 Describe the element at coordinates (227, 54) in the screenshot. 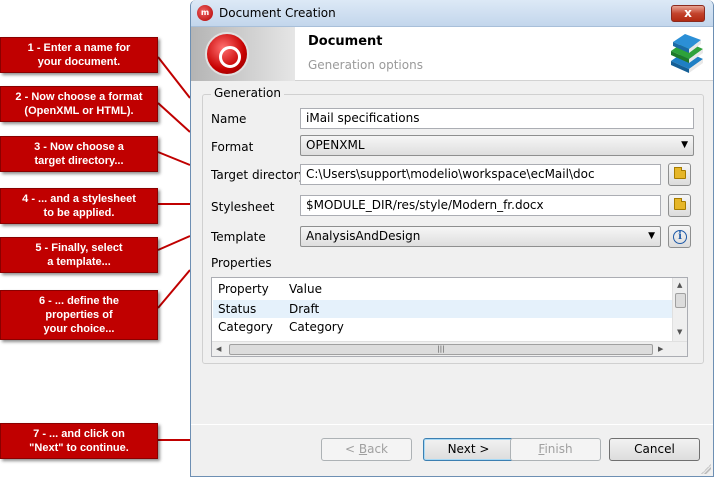

I see `modelio-logo-icon` at that location.